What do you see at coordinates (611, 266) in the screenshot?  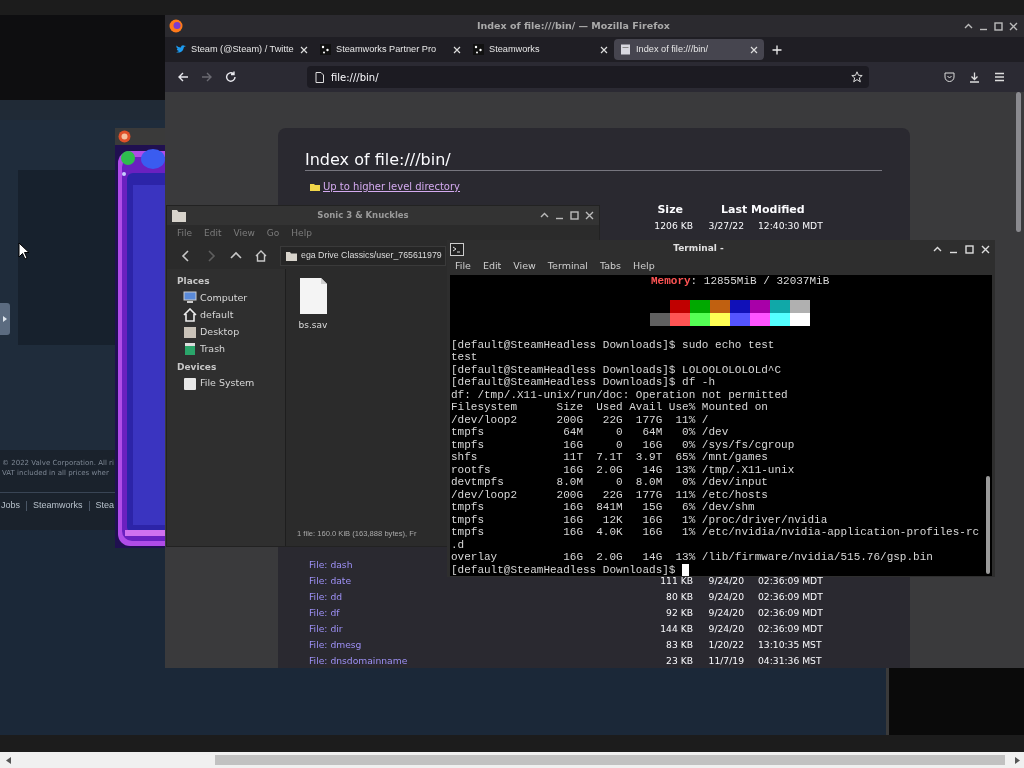 I see `menu-item: Tabs` at bounding box center [611, 266].